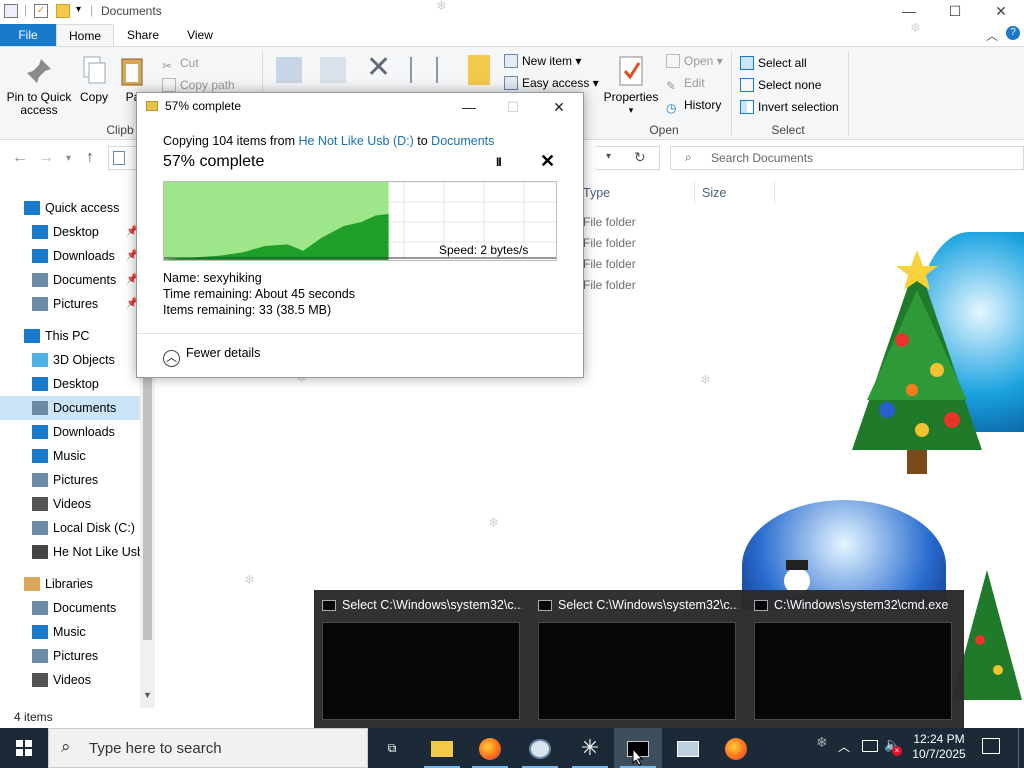  I want to click on history-button: ◷ History, so click(693, 106).